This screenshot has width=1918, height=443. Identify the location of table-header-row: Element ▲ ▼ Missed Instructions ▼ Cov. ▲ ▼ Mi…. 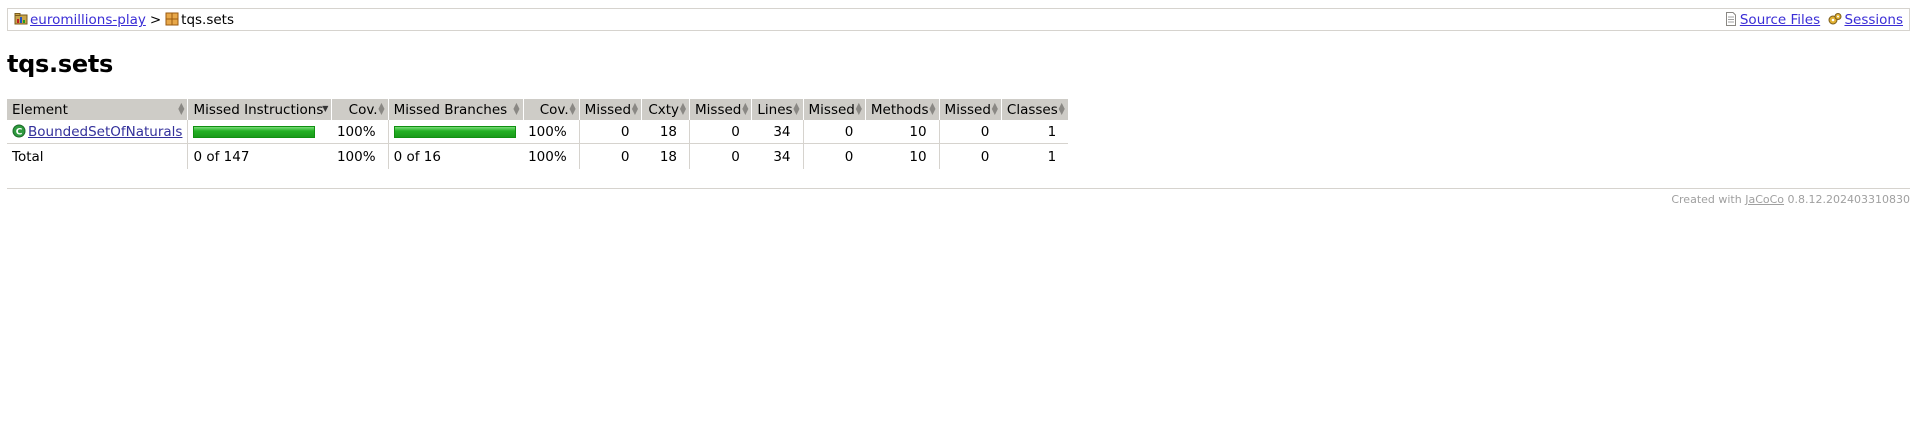
(538, 109).